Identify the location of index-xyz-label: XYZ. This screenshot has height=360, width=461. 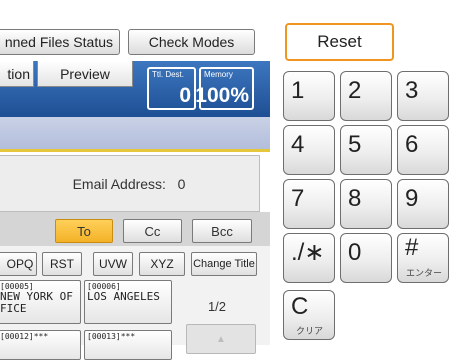
(162, 264).